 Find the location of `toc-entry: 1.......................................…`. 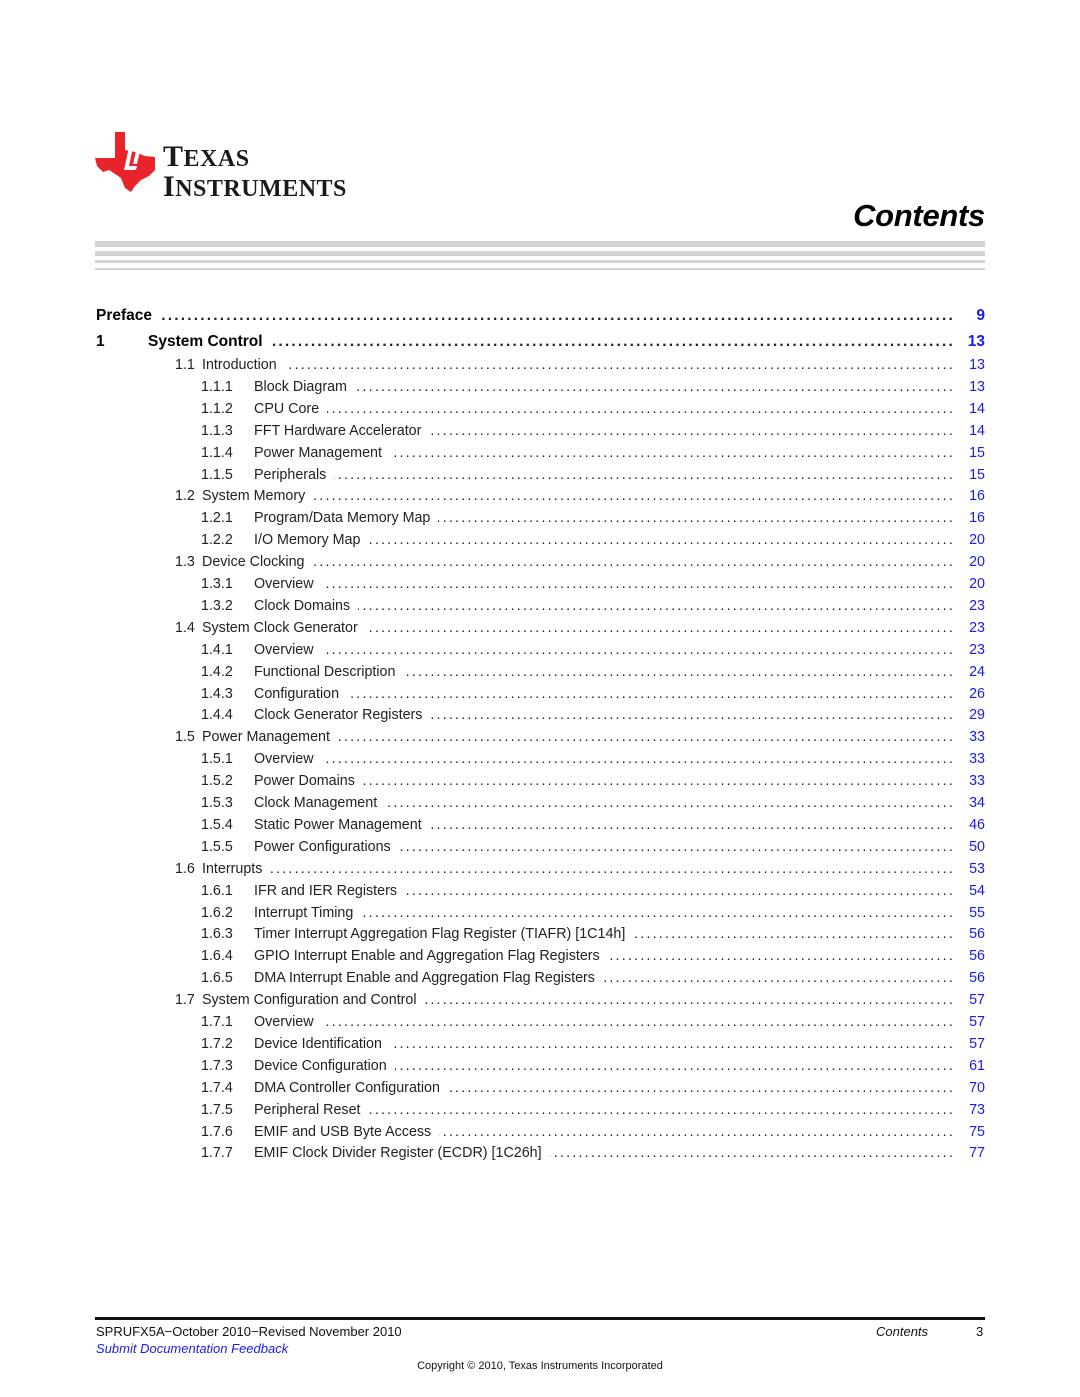

toc-entry: 1.......................................… is located at coordinates (540, 342).